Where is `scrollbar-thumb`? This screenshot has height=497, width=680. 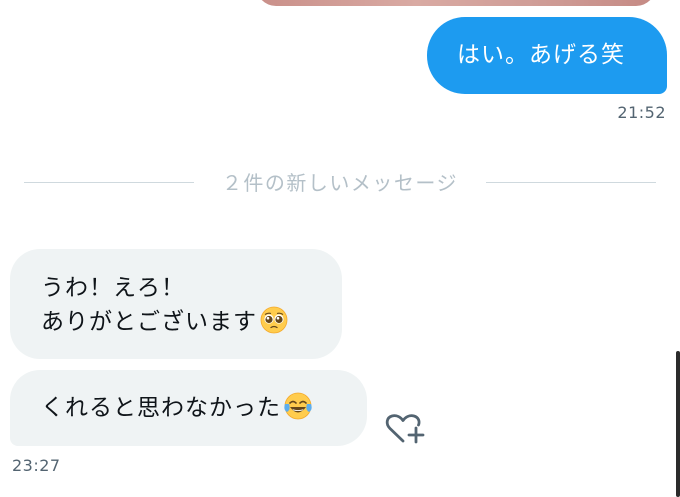
scrollbar-thumb is located at coordinates (678, 424).